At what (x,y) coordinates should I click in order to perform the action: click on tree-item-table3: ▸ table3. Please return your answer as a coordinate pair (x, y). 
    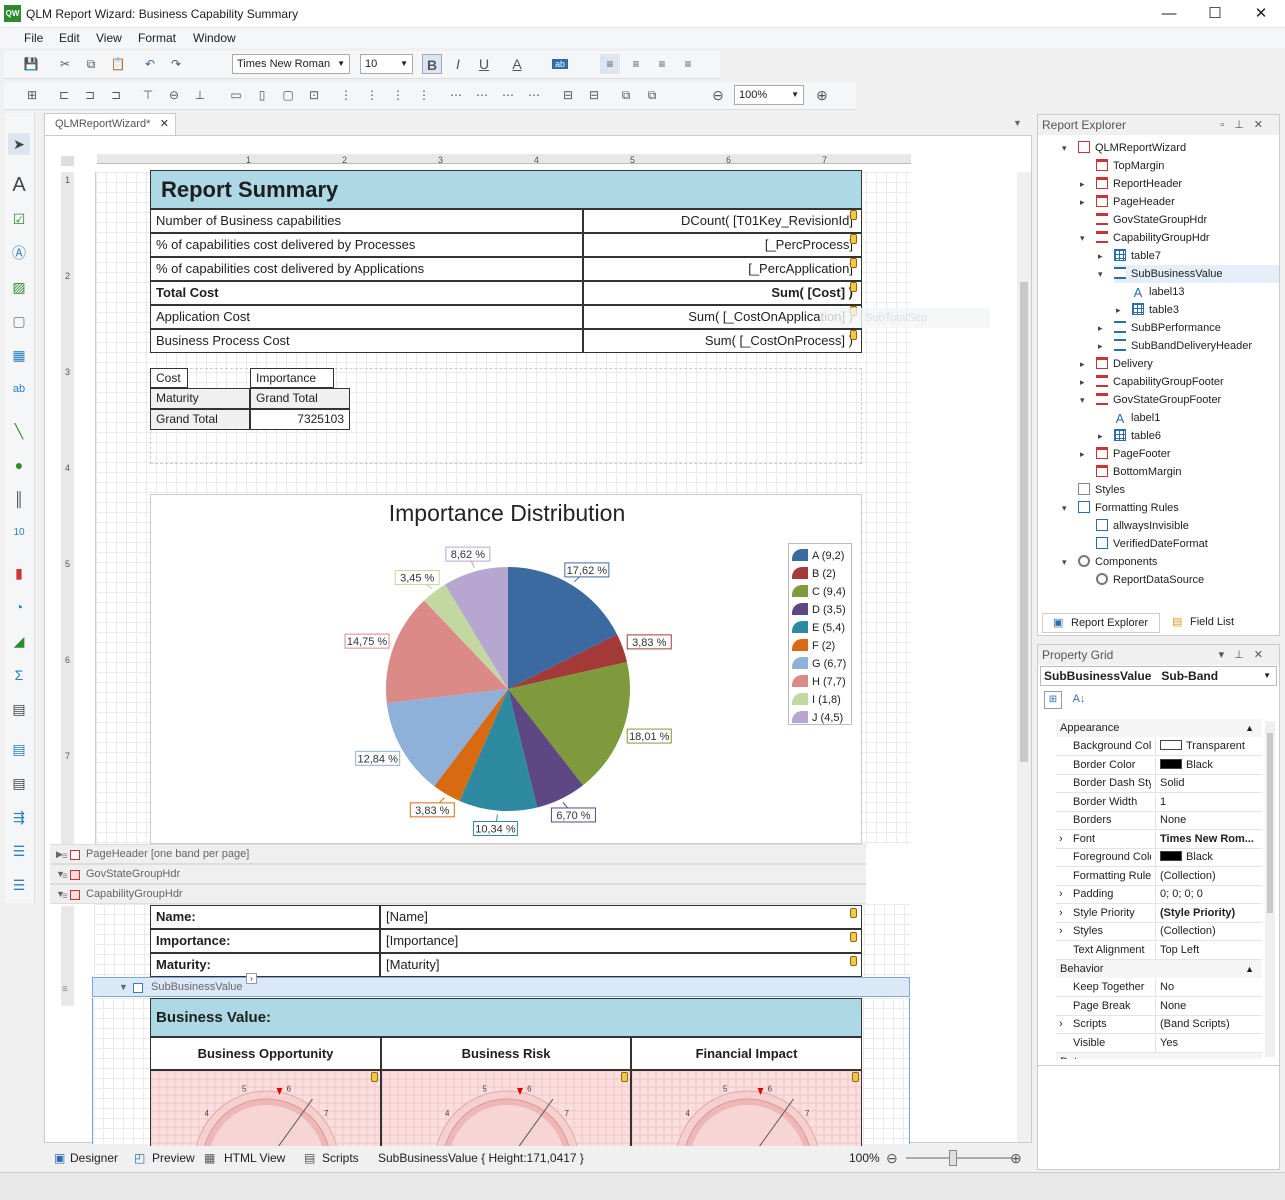
    Looking at the image, I should click on (1147, 310).